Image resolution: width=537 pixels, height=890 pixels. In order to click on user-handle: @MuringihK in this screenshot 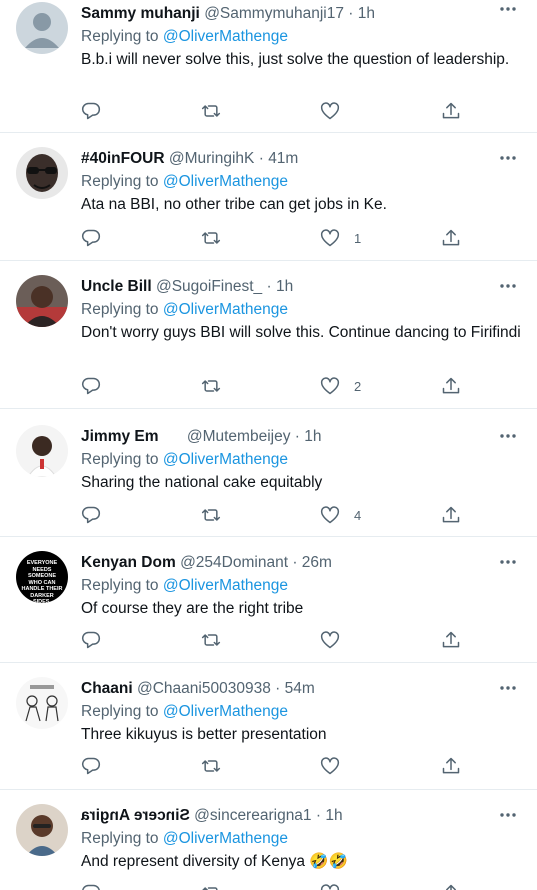, I will do `click(212, 158)`.